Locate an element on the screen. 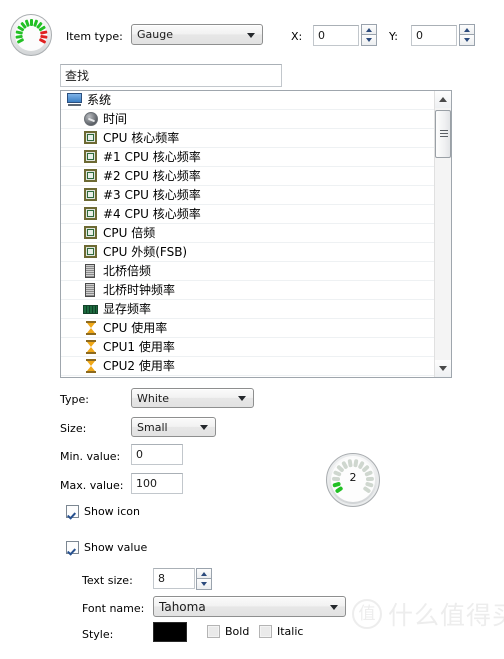 The width and height of the screenshot is (504, 659). type-label: Type: is located at coordinates (74, 399).